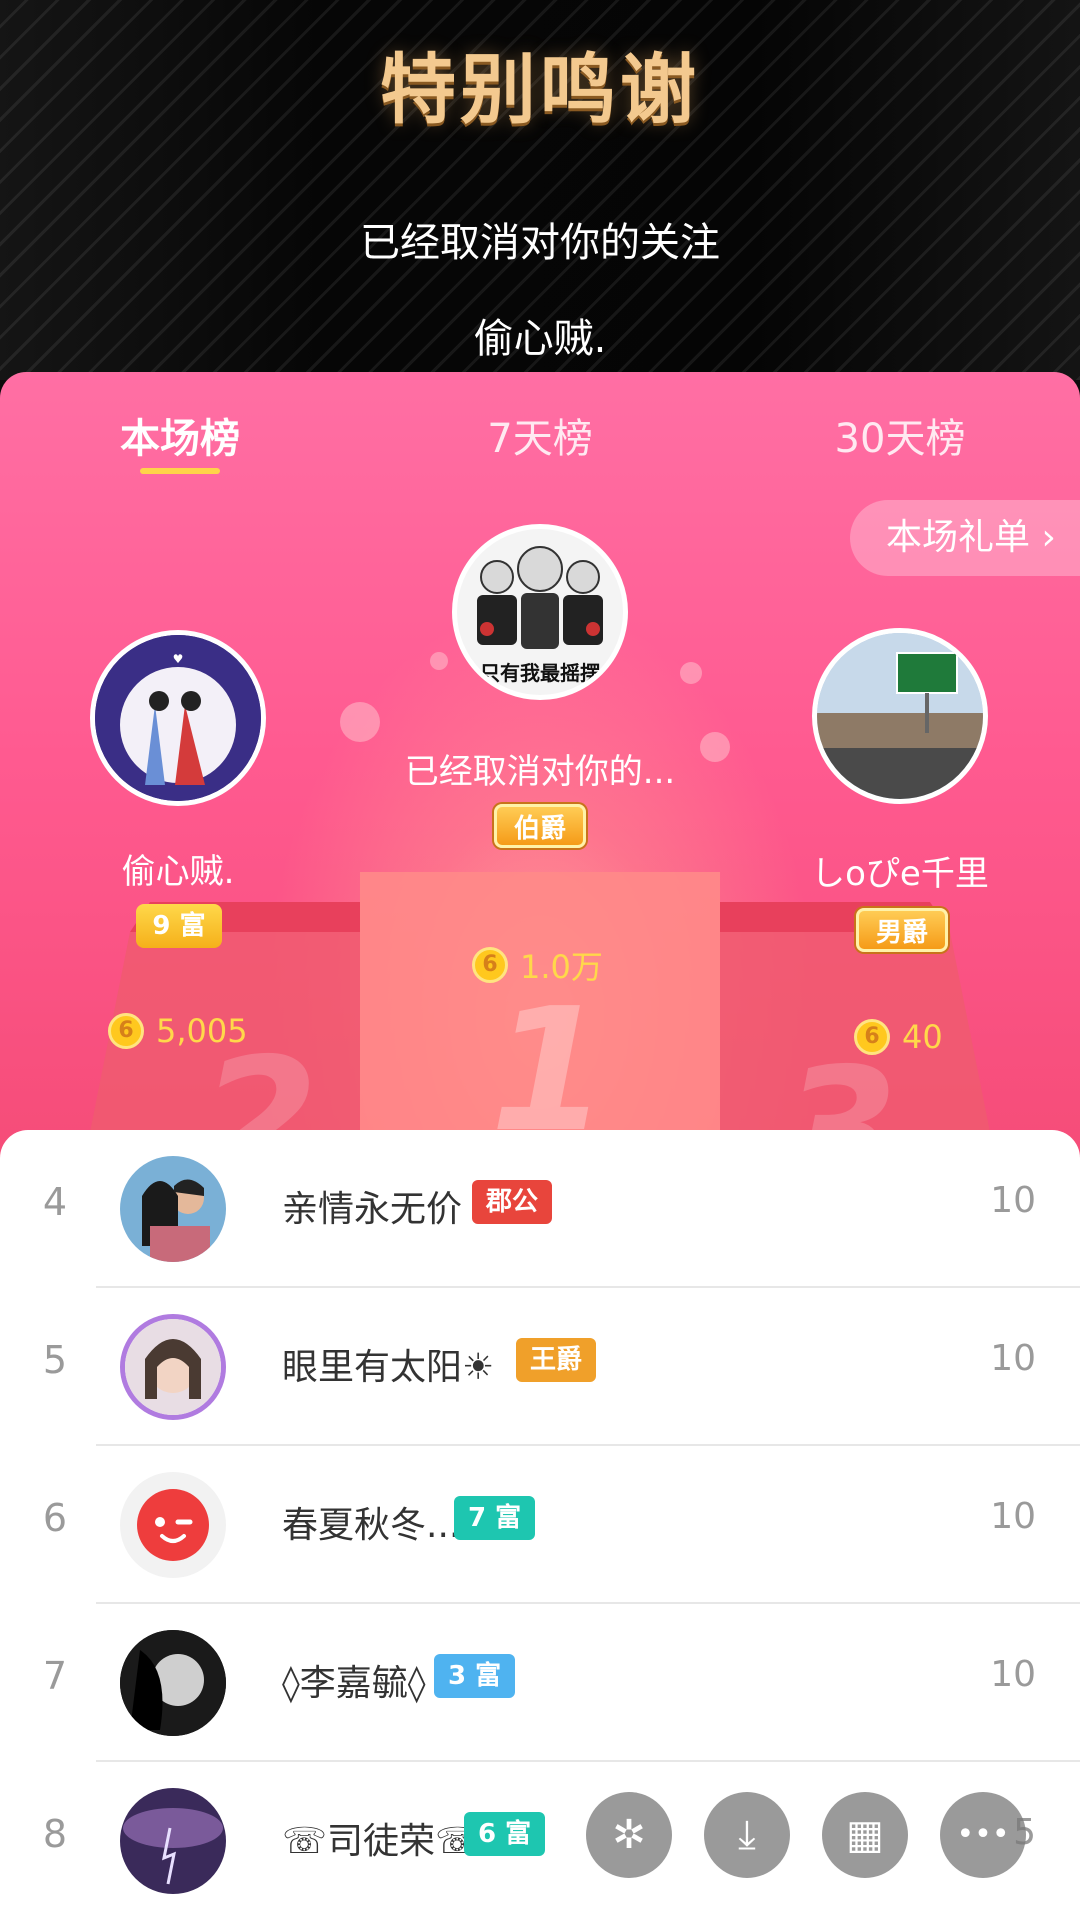  I want to click on third-place-coins: 6 40, so click(898, 1037).